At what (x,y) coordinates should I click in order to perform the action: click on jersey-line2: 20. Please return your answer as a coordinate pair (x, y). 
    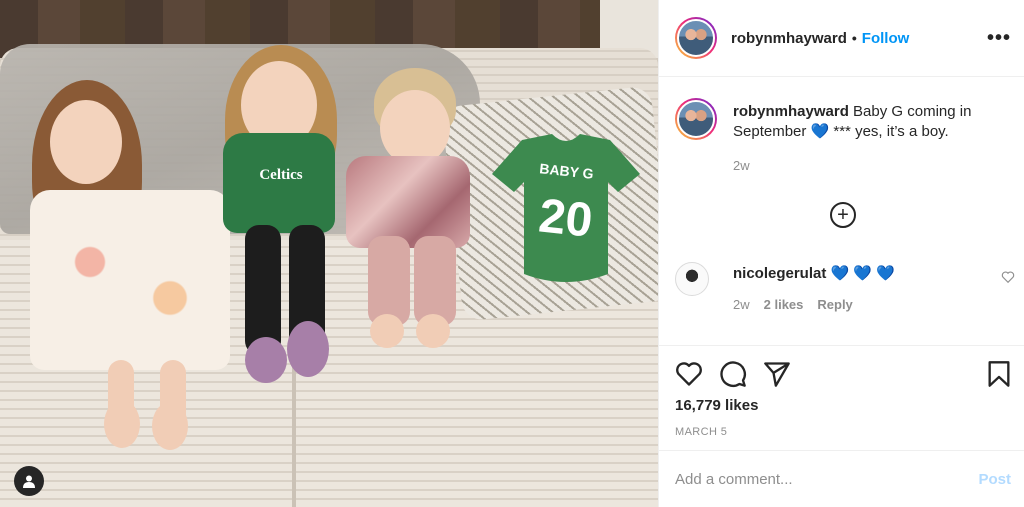
    Looking at the image, I should click on (565, 218).